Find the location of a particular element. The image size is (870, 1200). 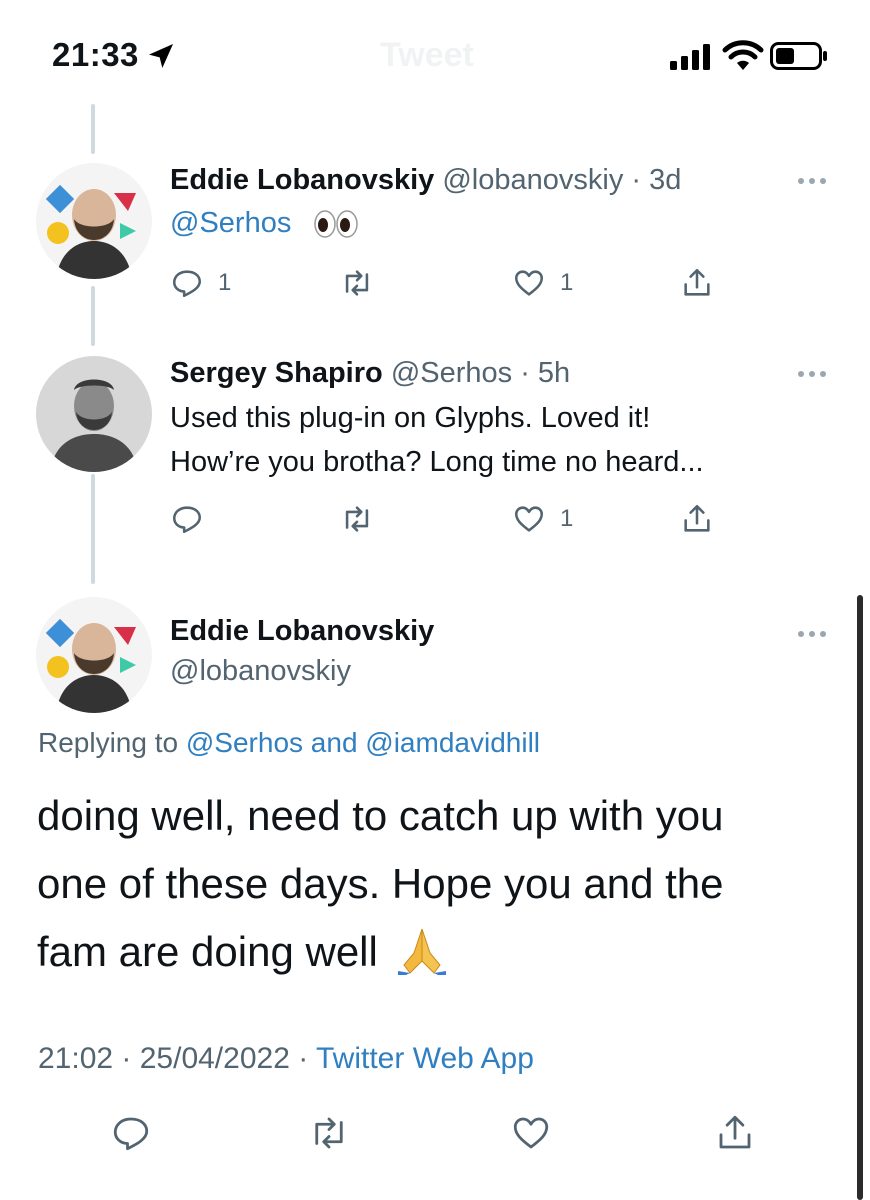

main-tweet-author-name: Eddie Lobanovskiy is located at coordinates (302, 631).